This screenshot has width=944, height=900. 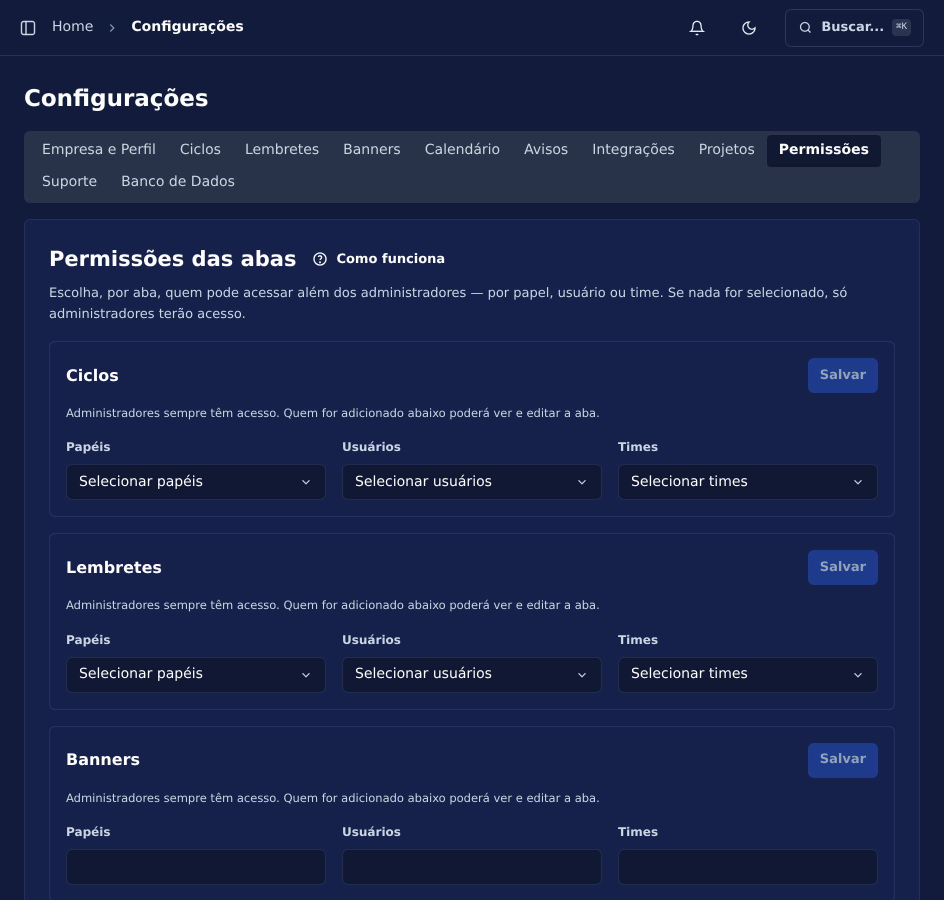 I want to click on page-title: Configurações, so click(x=117, y=99).